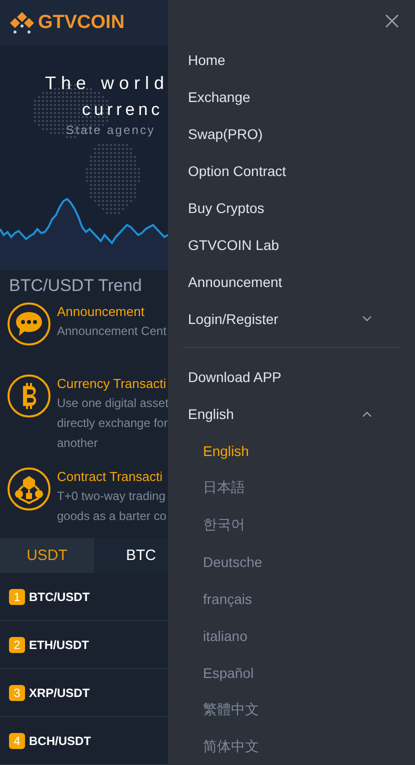 The image size is (415, 765). What do you see at coordinates (29, 324) in the screenshot?
I see `chat-bubble-icon` at bounding box center [29, 324].